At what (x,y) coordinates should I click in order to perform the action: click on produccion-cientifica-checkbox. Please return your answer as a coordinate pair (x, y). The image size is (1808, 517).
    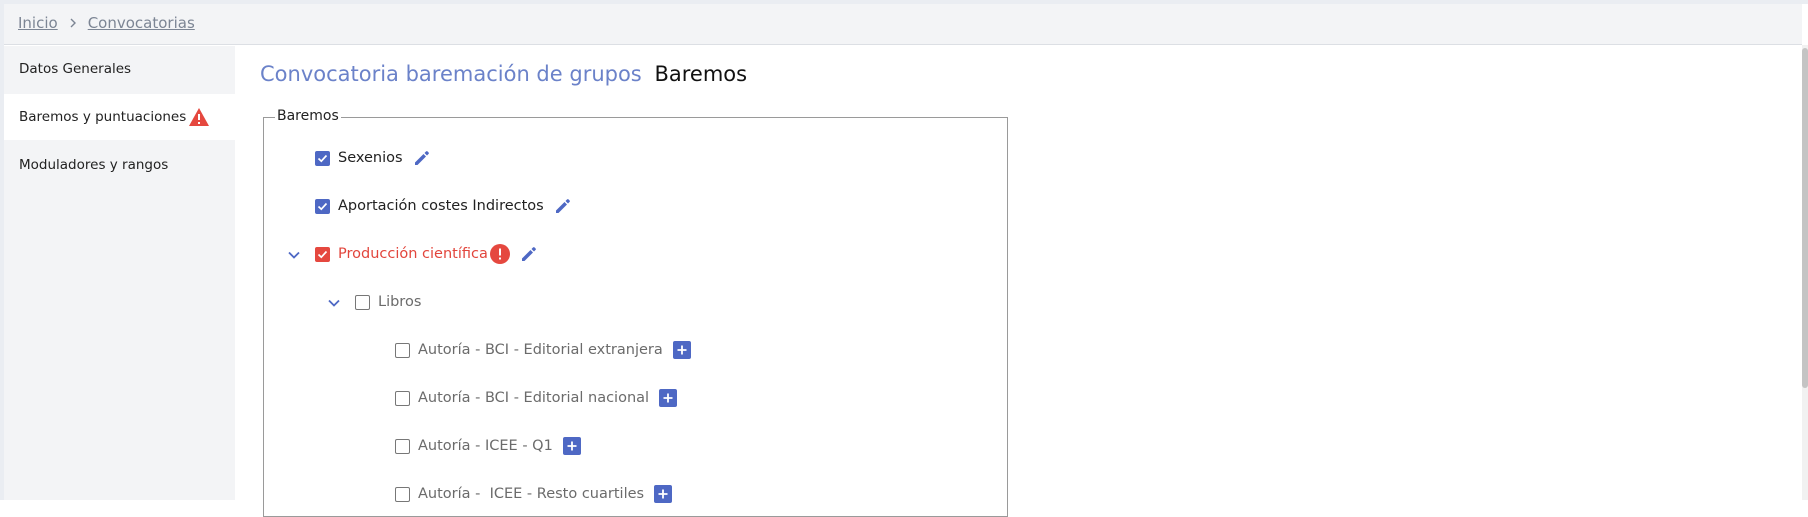
    Looking at the image, I should click on (322, 254).